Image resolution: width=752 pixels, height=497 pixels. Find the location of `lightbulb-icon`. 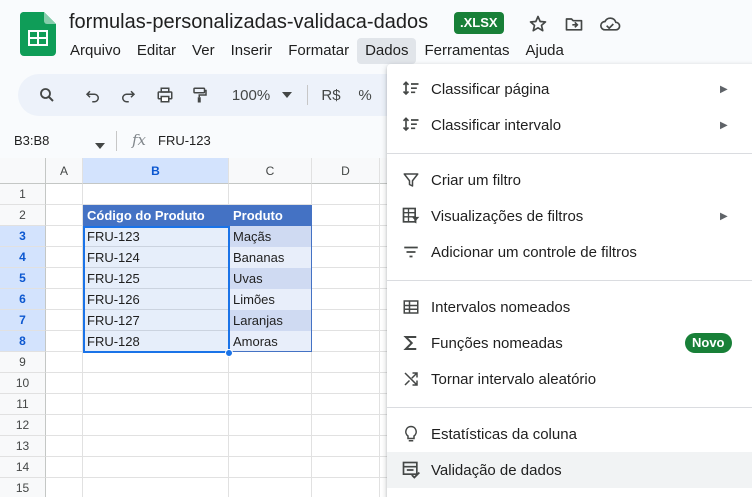

lightbulb-icon is located at coordinates (411, 434).